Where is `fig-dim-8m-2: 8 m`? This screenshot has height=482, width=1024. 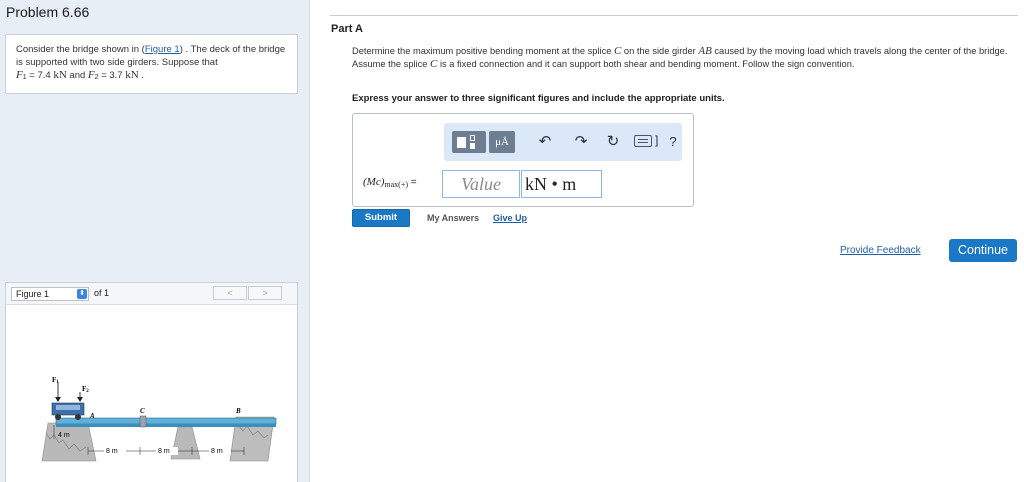
fig-dim-8m-2: 8 m is located at coordinates (164, 451).